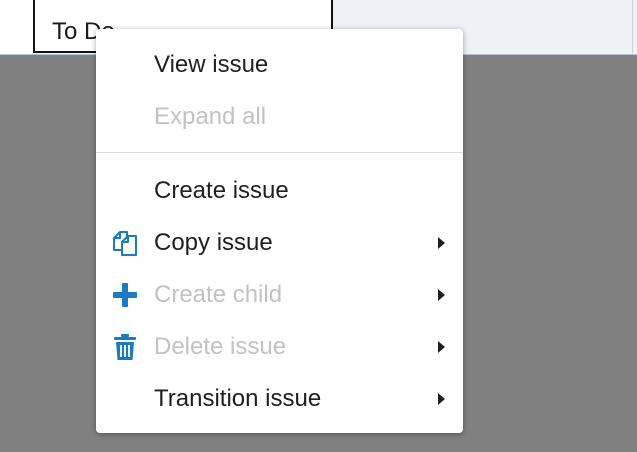 This screenshot has height=452, width=637. What do you see at coordinates (220, 346) in the screenshot?
I see `menu-item-label: Delete issue` at bounding box center [220, 346].